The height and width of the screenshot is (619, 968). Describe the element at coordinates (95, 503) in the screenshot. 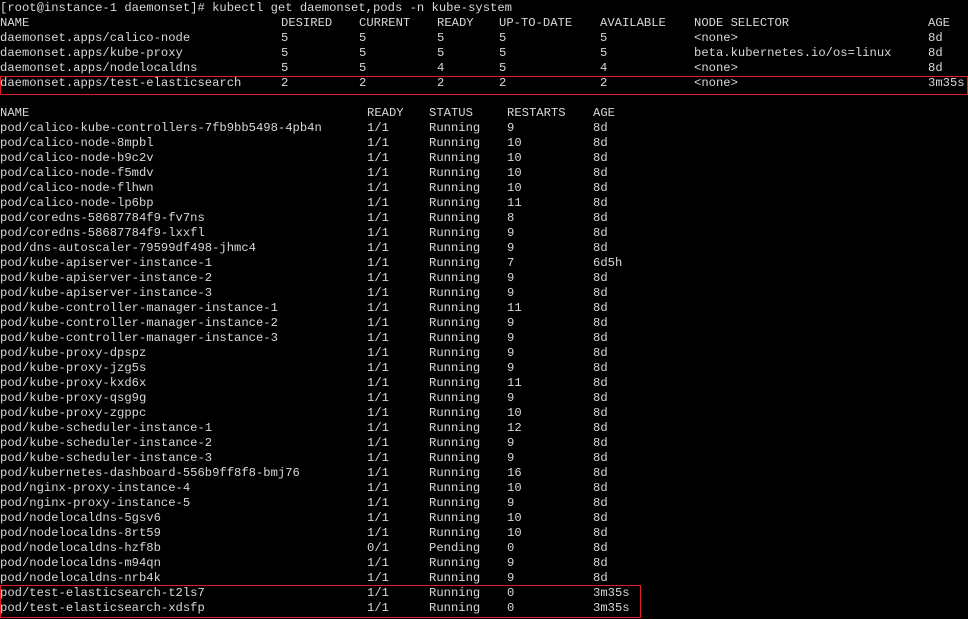

I see `pods-cell: pod/nginx-proxy-instance-5` at that location.